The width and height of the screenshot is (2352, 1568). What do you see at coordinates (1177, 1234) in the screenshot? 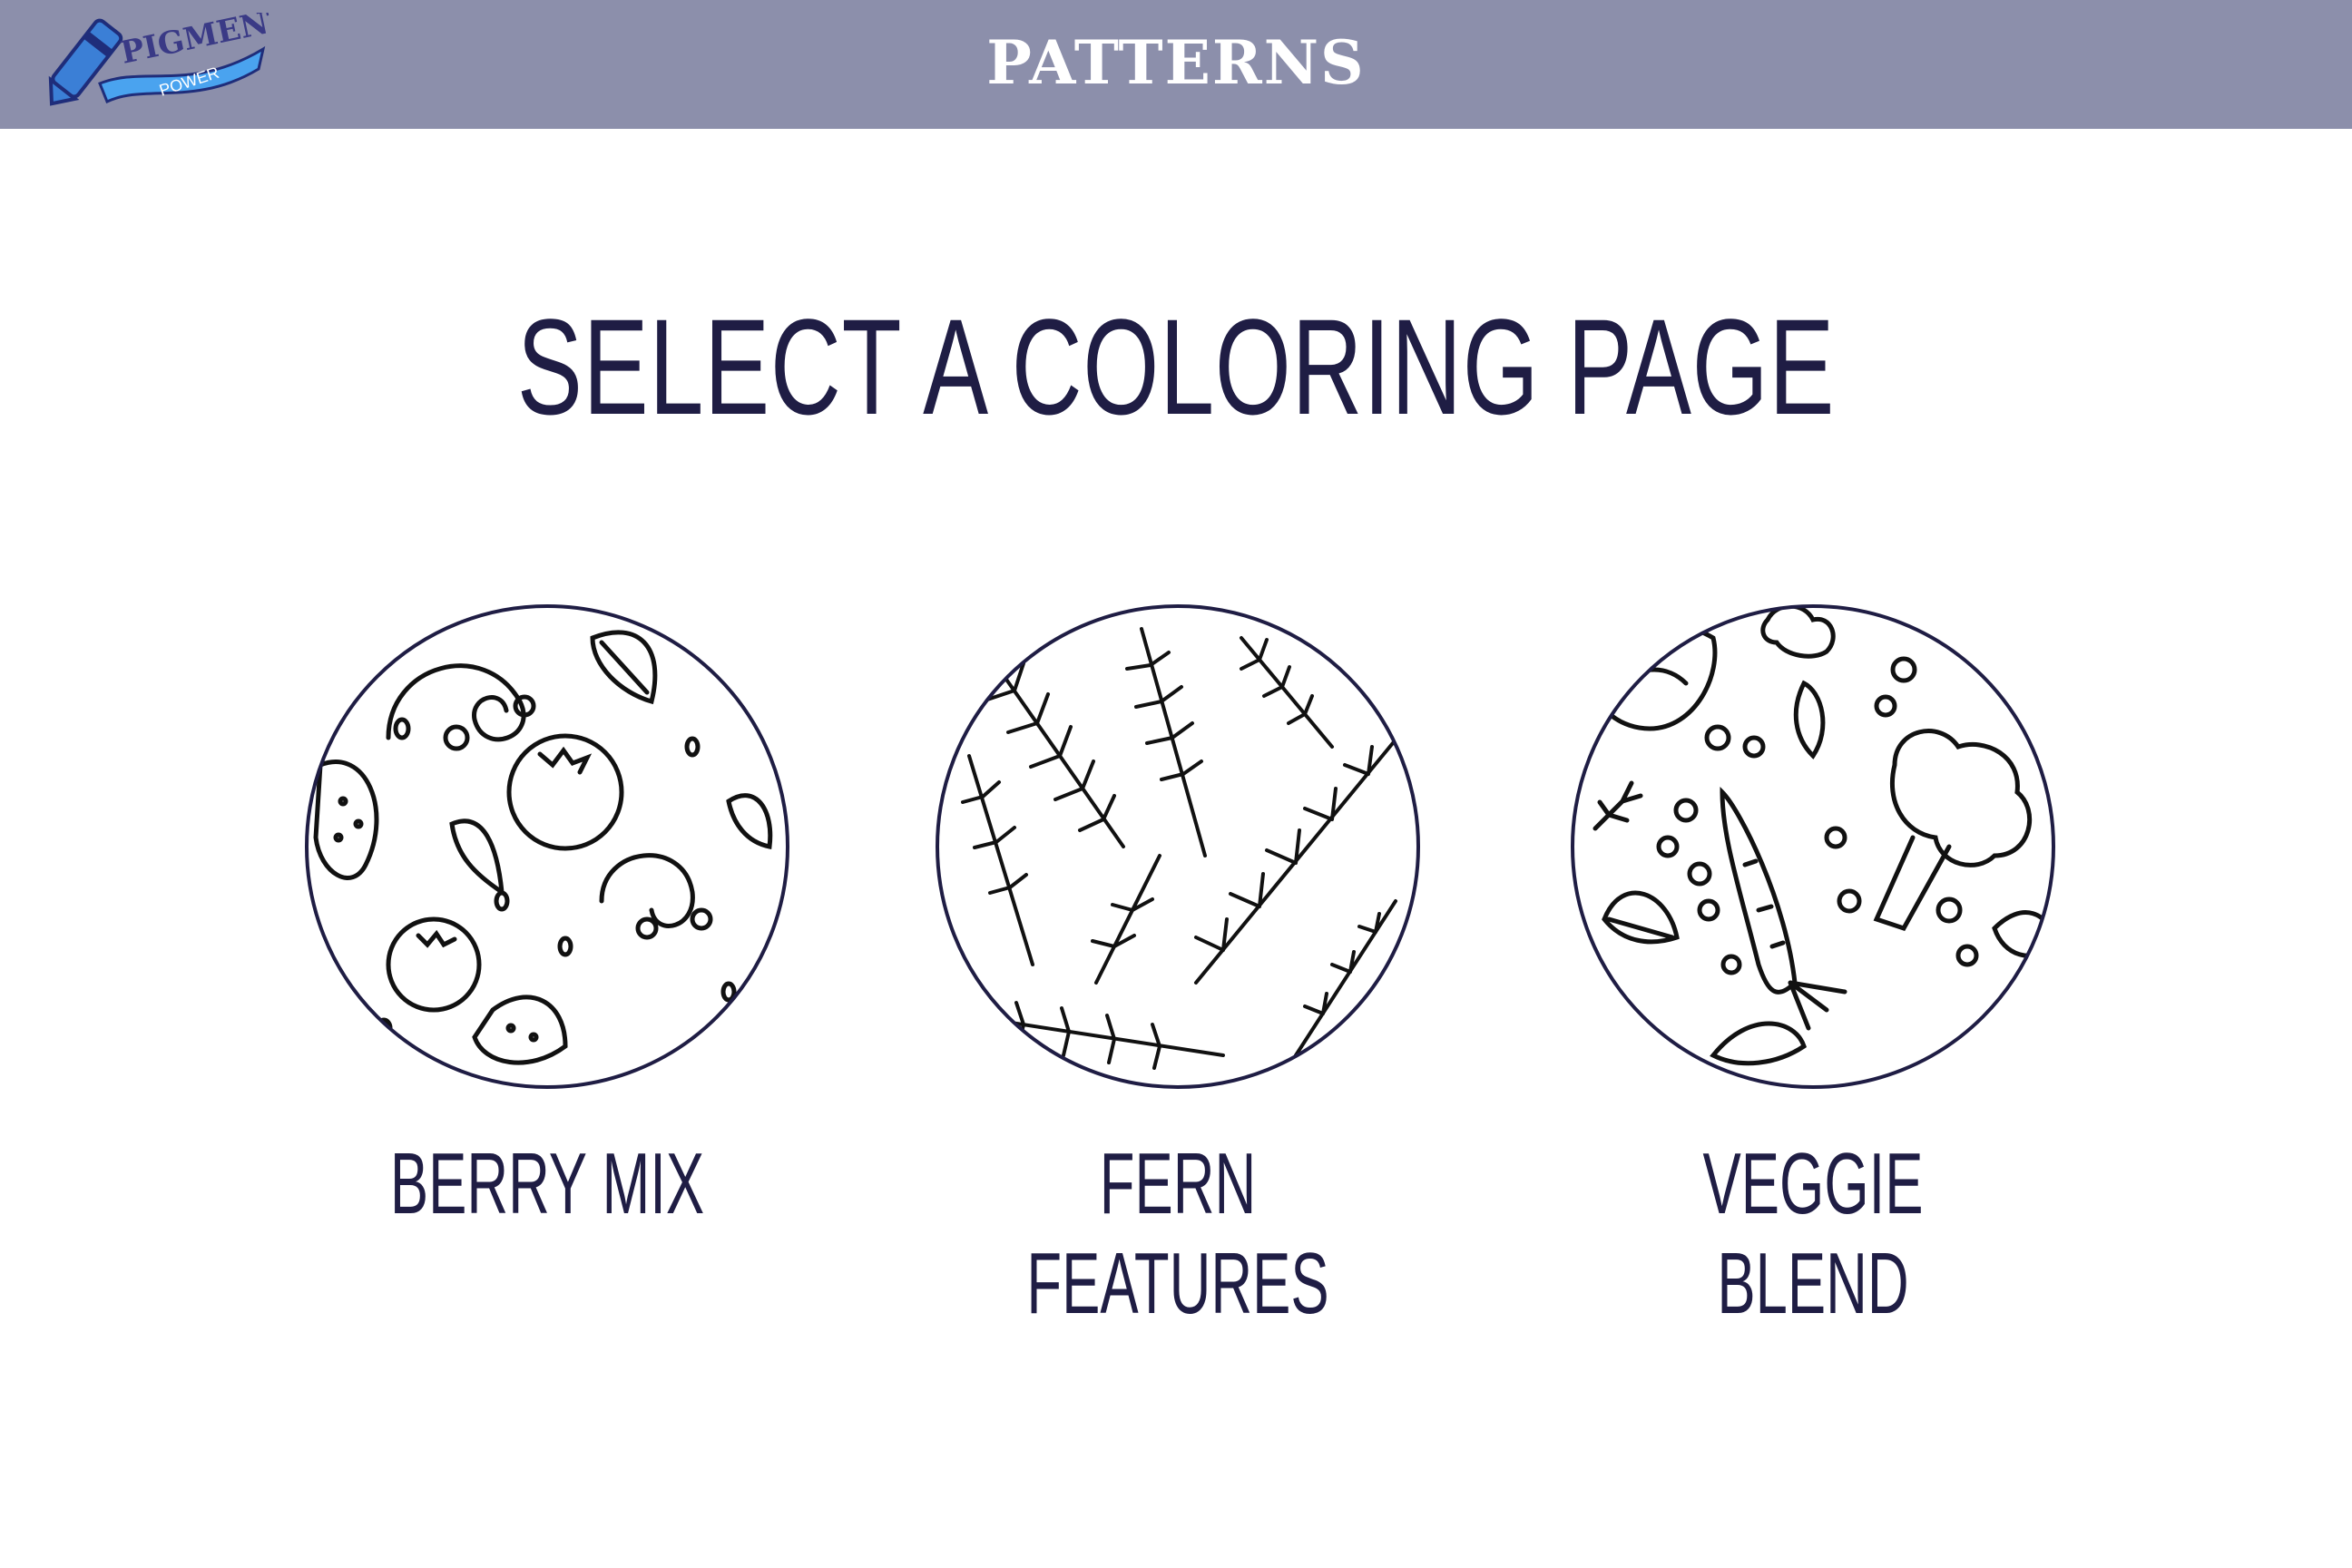
I see `fern-features-label: FERN FEATURES` at bounding box center [1177, 1234].